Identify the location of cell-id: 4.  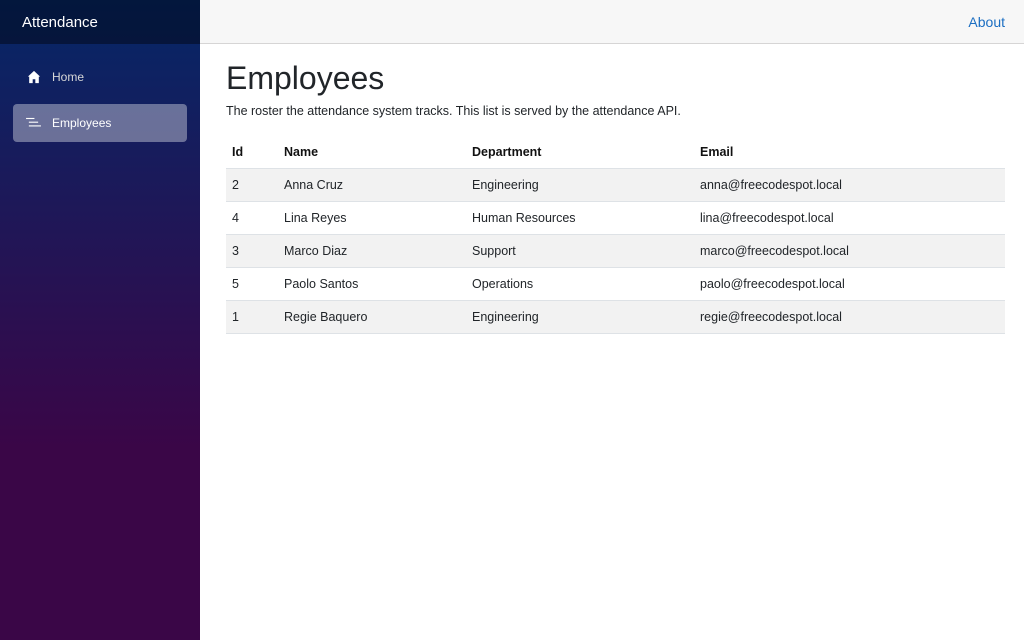
(252, 218).